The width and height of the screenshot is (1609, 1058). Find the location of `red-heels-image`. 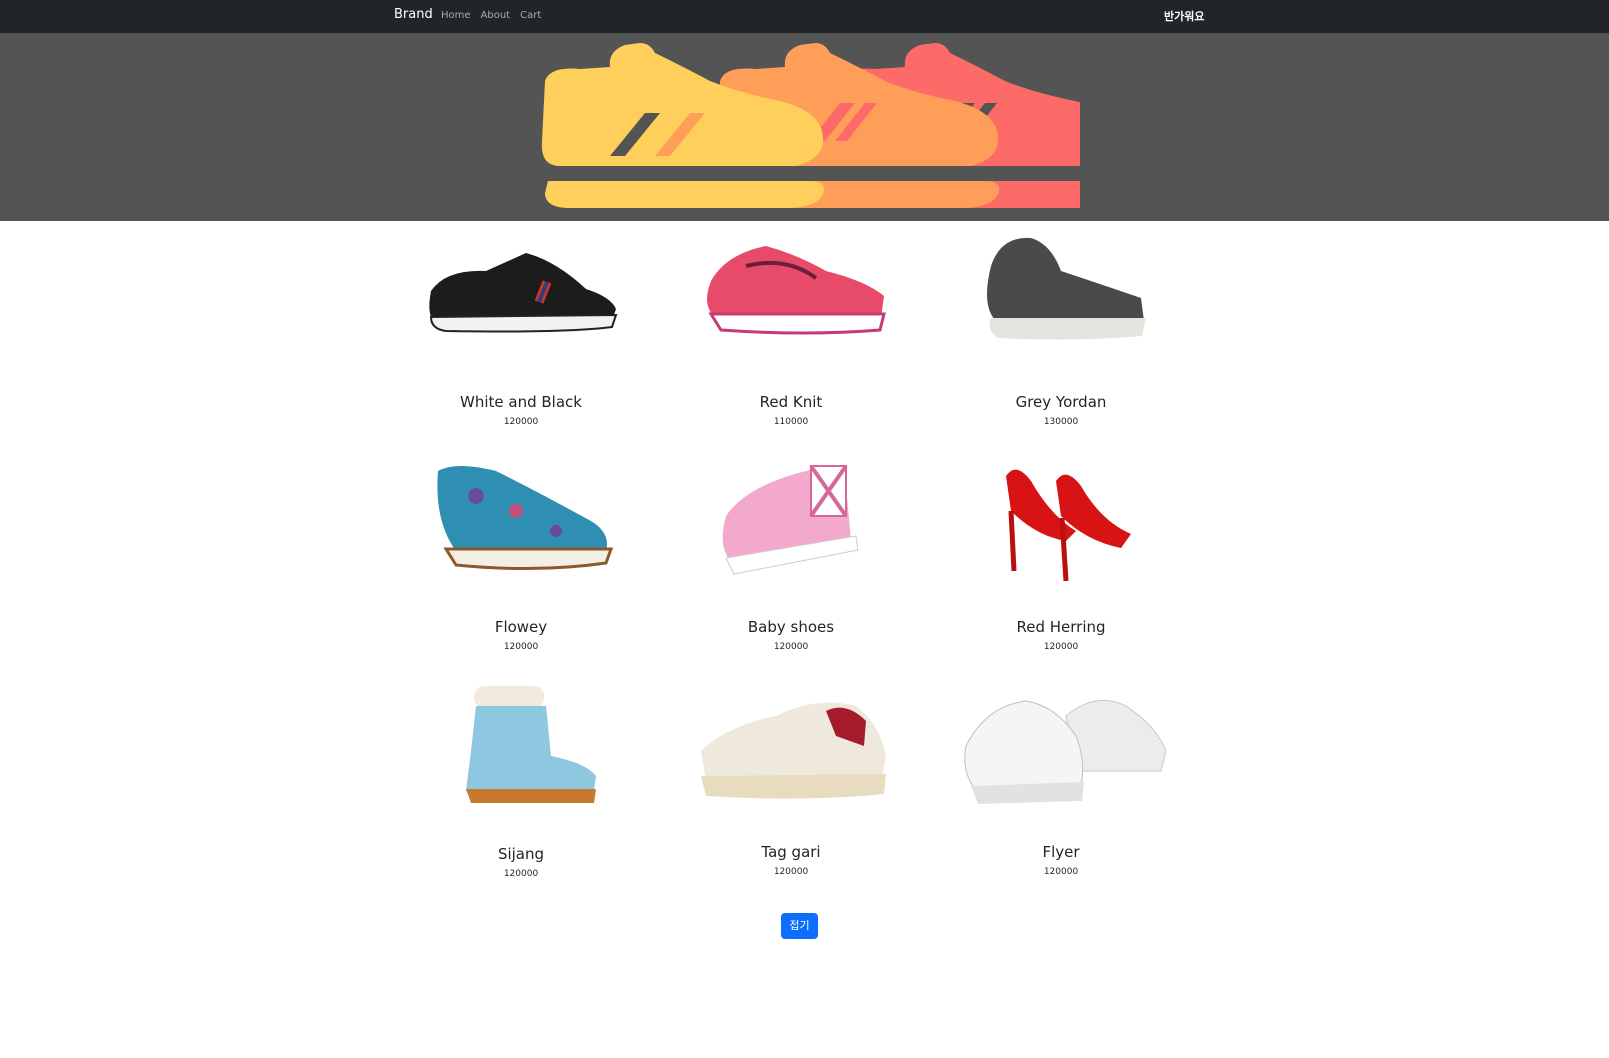

red-heels-image is located at coordinates (1068, 525).